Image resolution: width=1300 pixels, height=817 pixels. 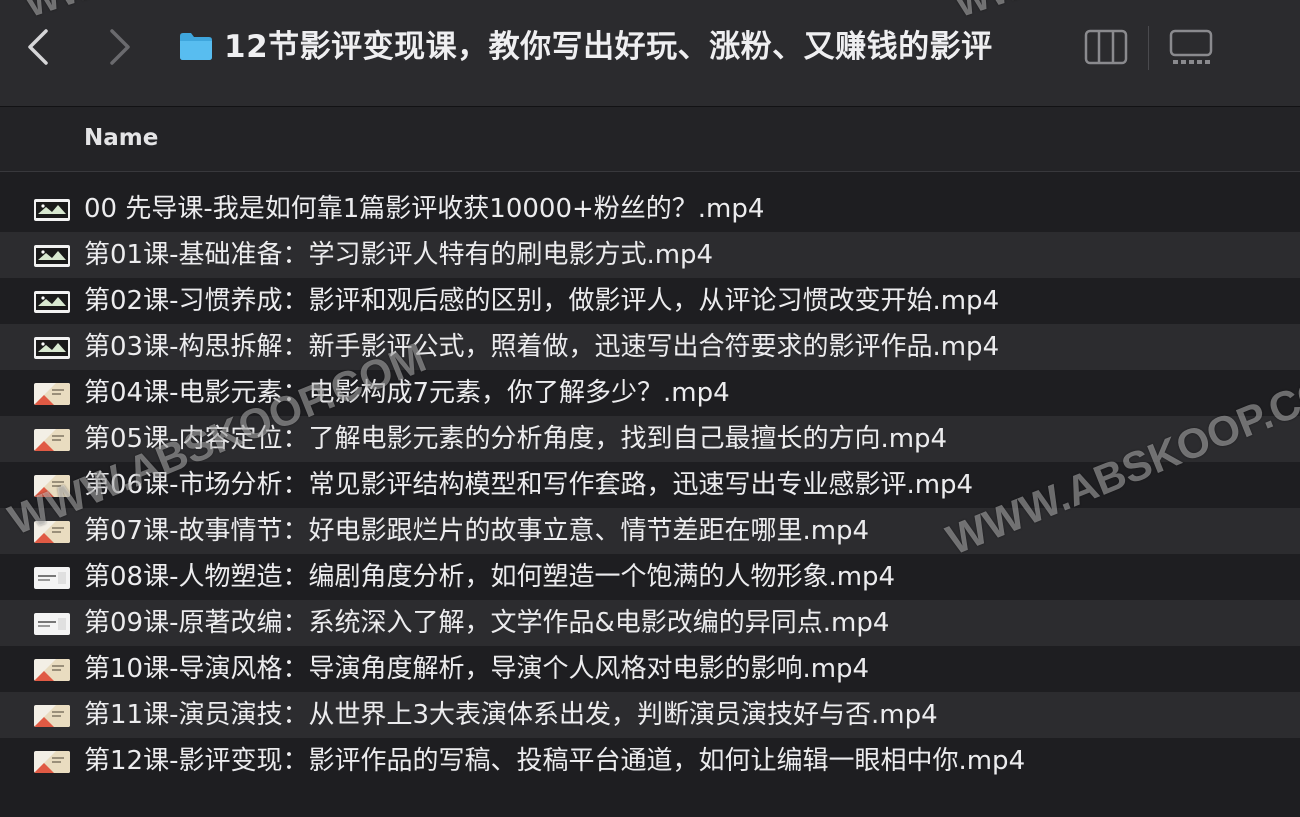 I want to click on columns-view-button, so click(x=1106, y=47).